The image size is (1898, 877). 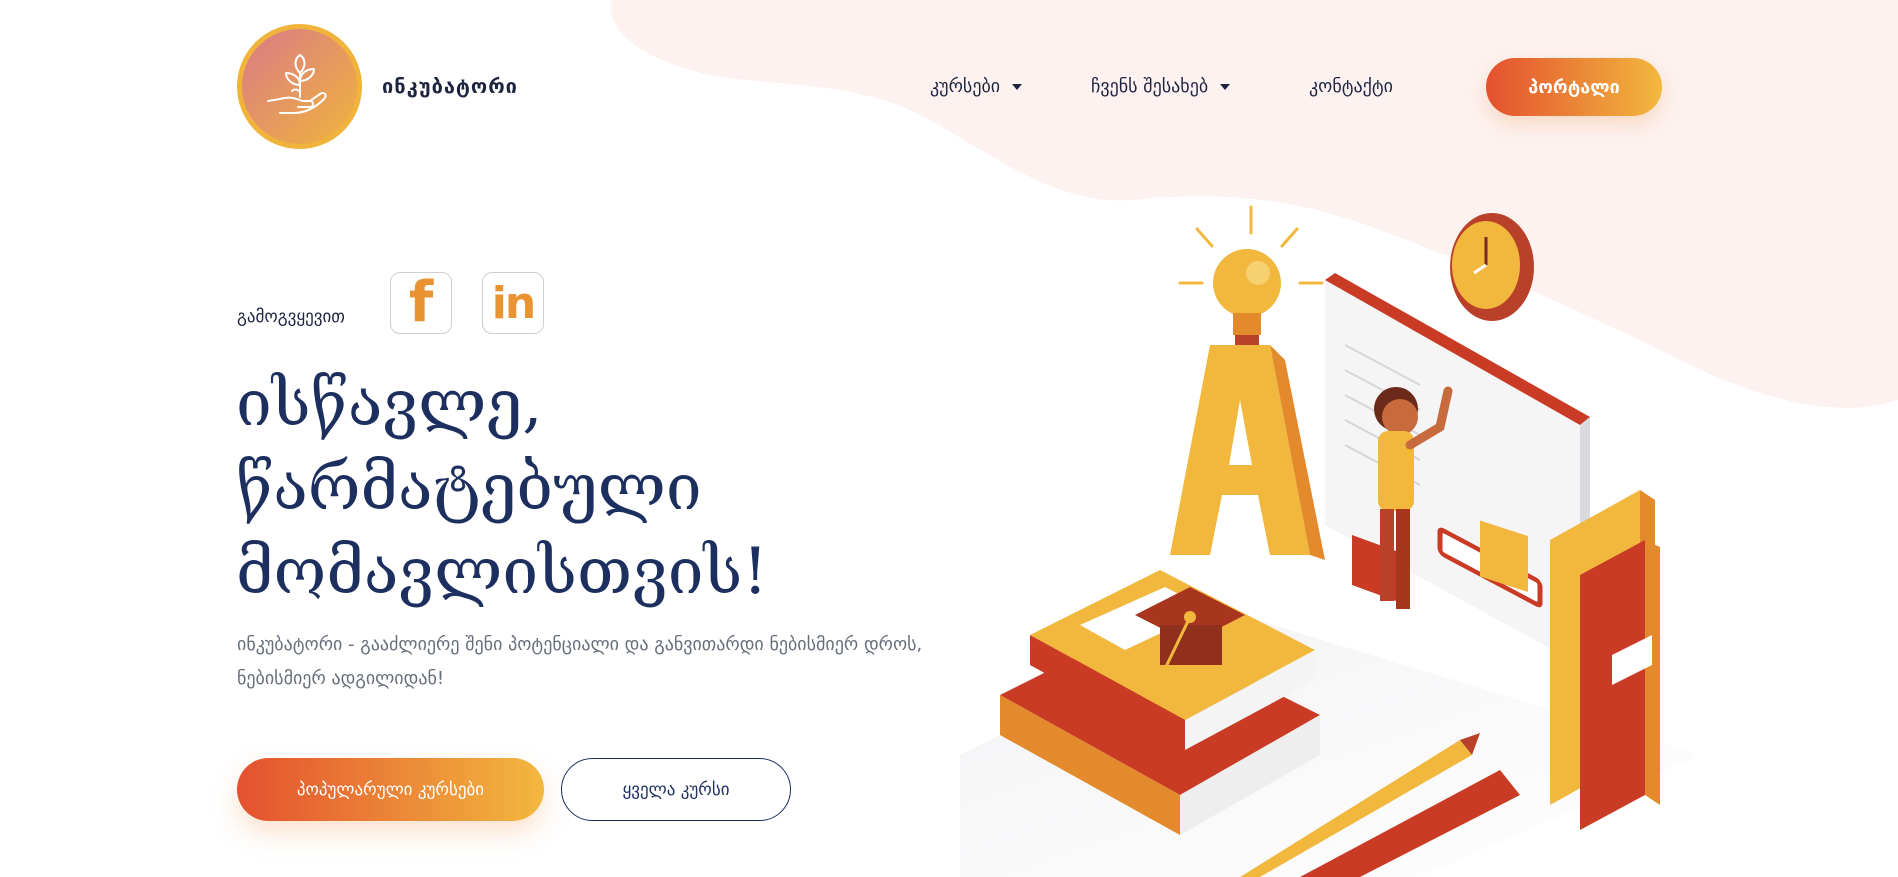 I want to click on light-bulb, so click(x=1247, y=283).